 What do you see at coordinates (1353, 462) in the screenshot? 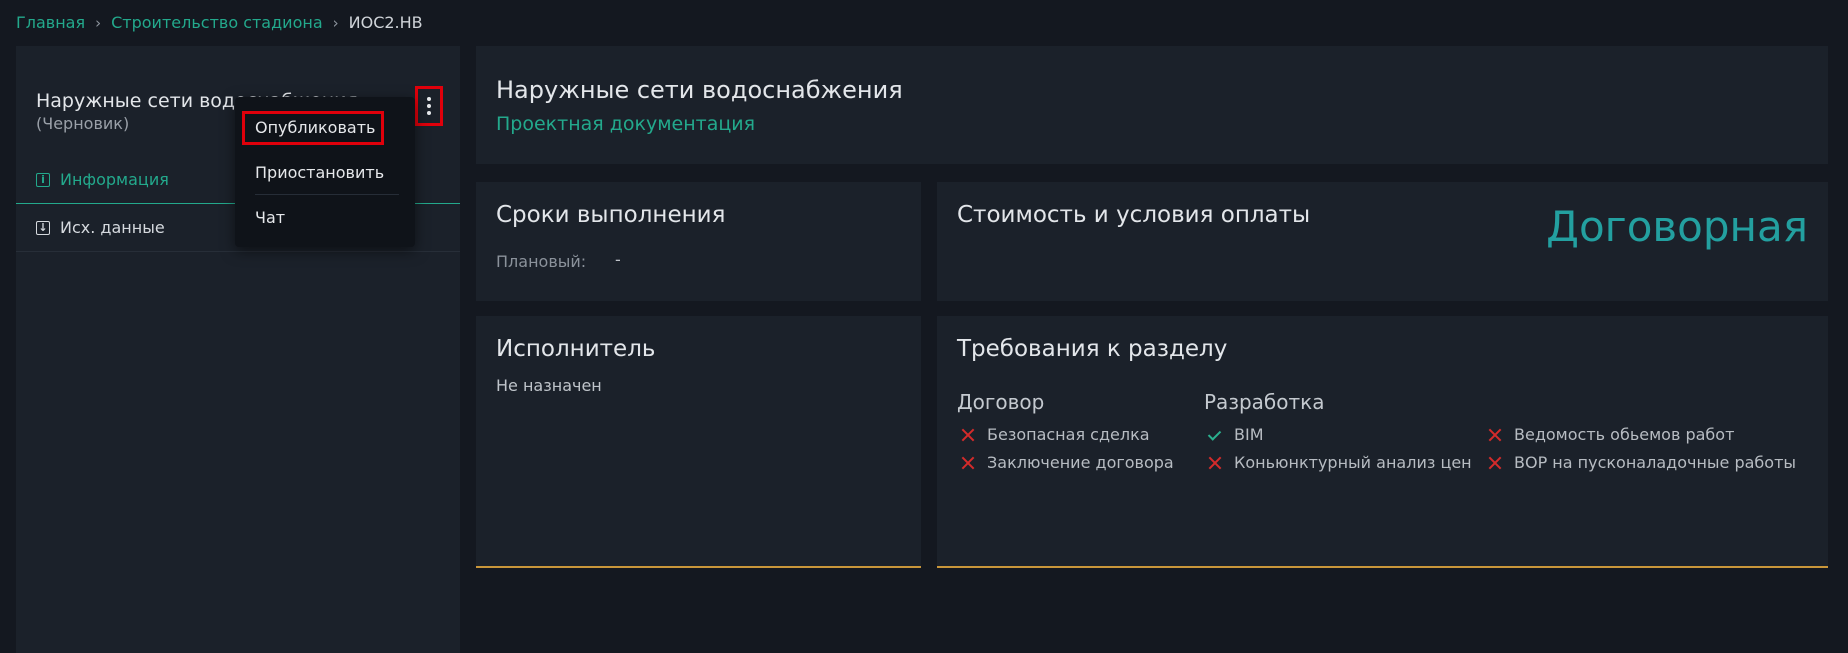
I see `requirement-label: Коньюнктурный анализ цен` at bounding box center [1353, 462].